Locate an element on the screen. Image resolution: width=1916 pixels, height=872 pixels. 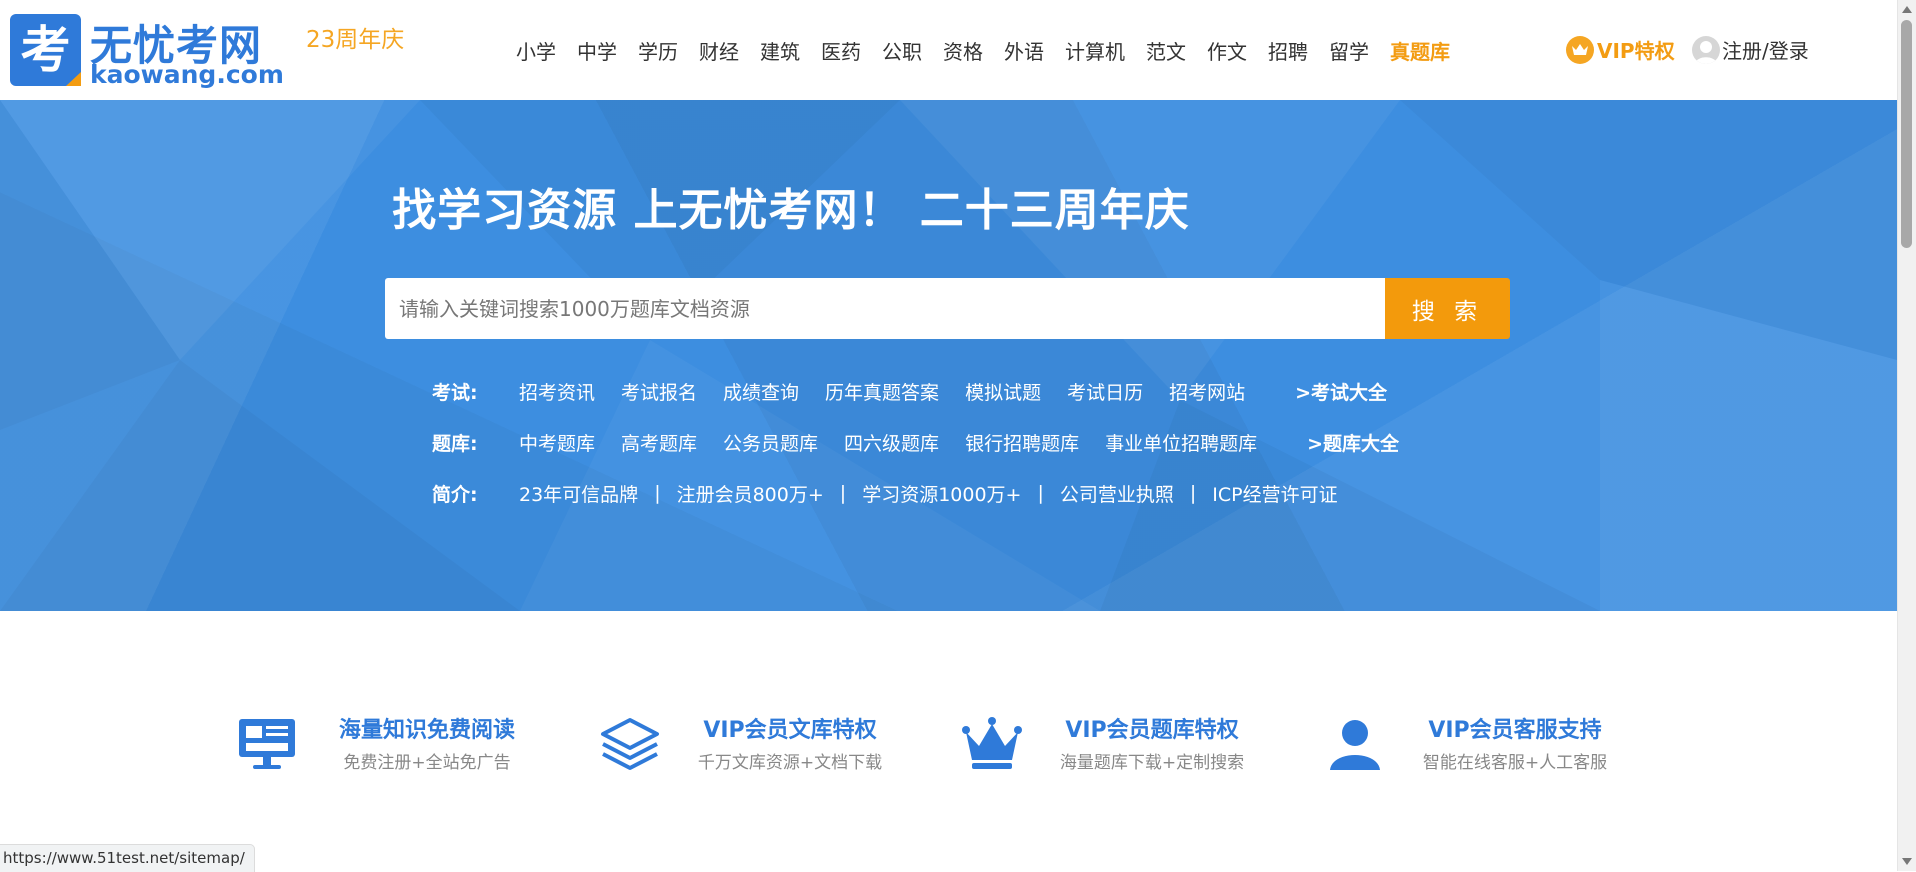
bank-link-cet: 四六级题库 is located at coordinates (891, 442).